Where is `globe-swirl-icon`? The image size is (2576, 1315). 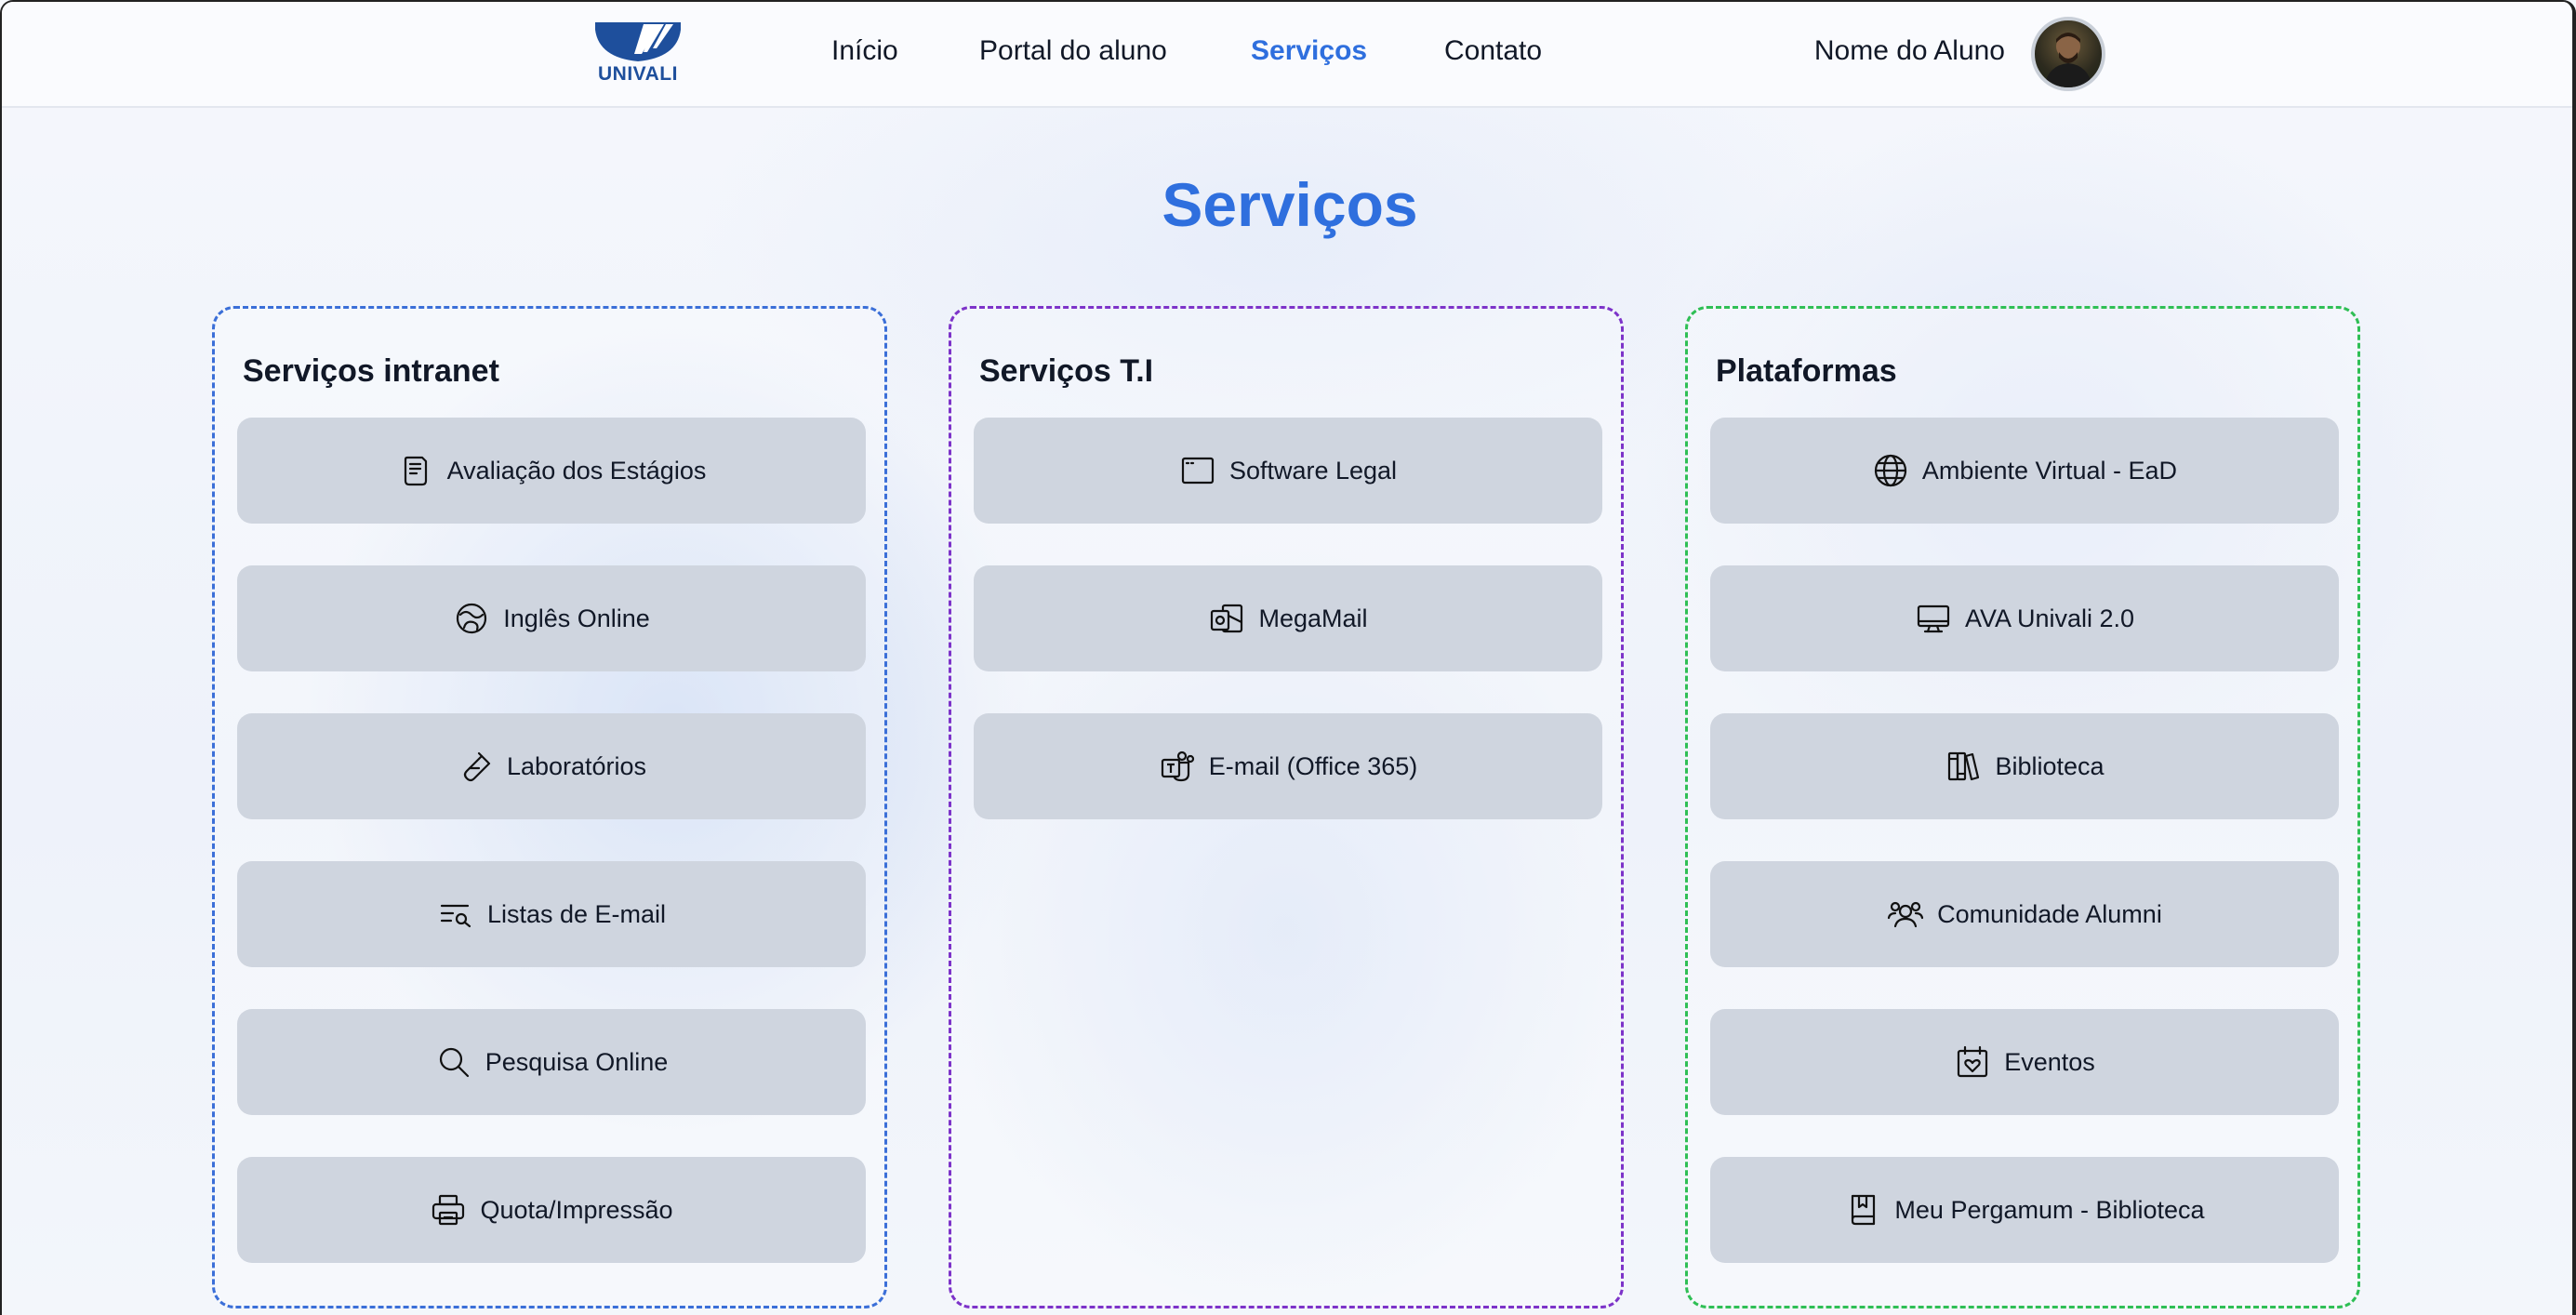
globe-swirl-icon is located at coordinates (471, 618).